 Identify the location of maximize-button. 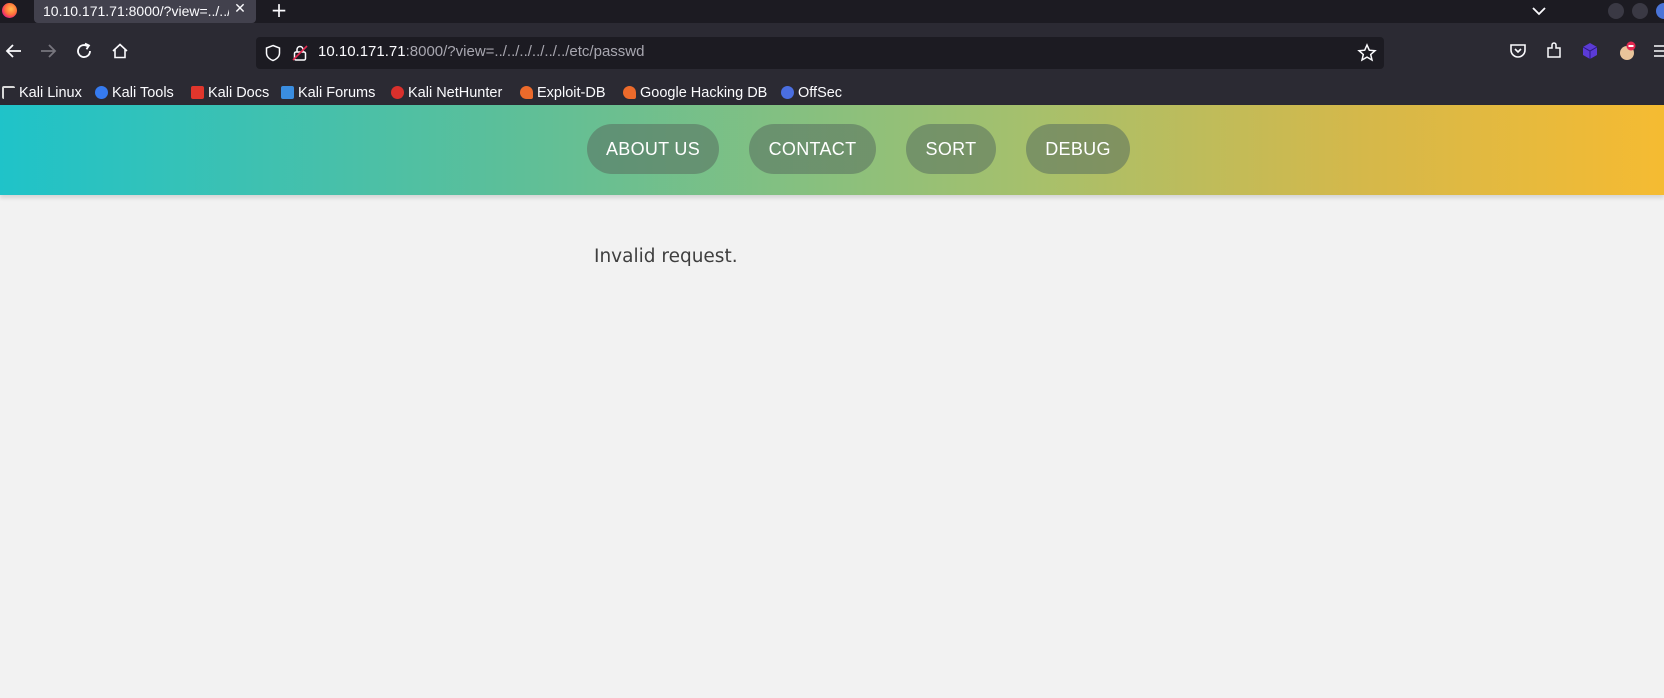
(1640, 11).